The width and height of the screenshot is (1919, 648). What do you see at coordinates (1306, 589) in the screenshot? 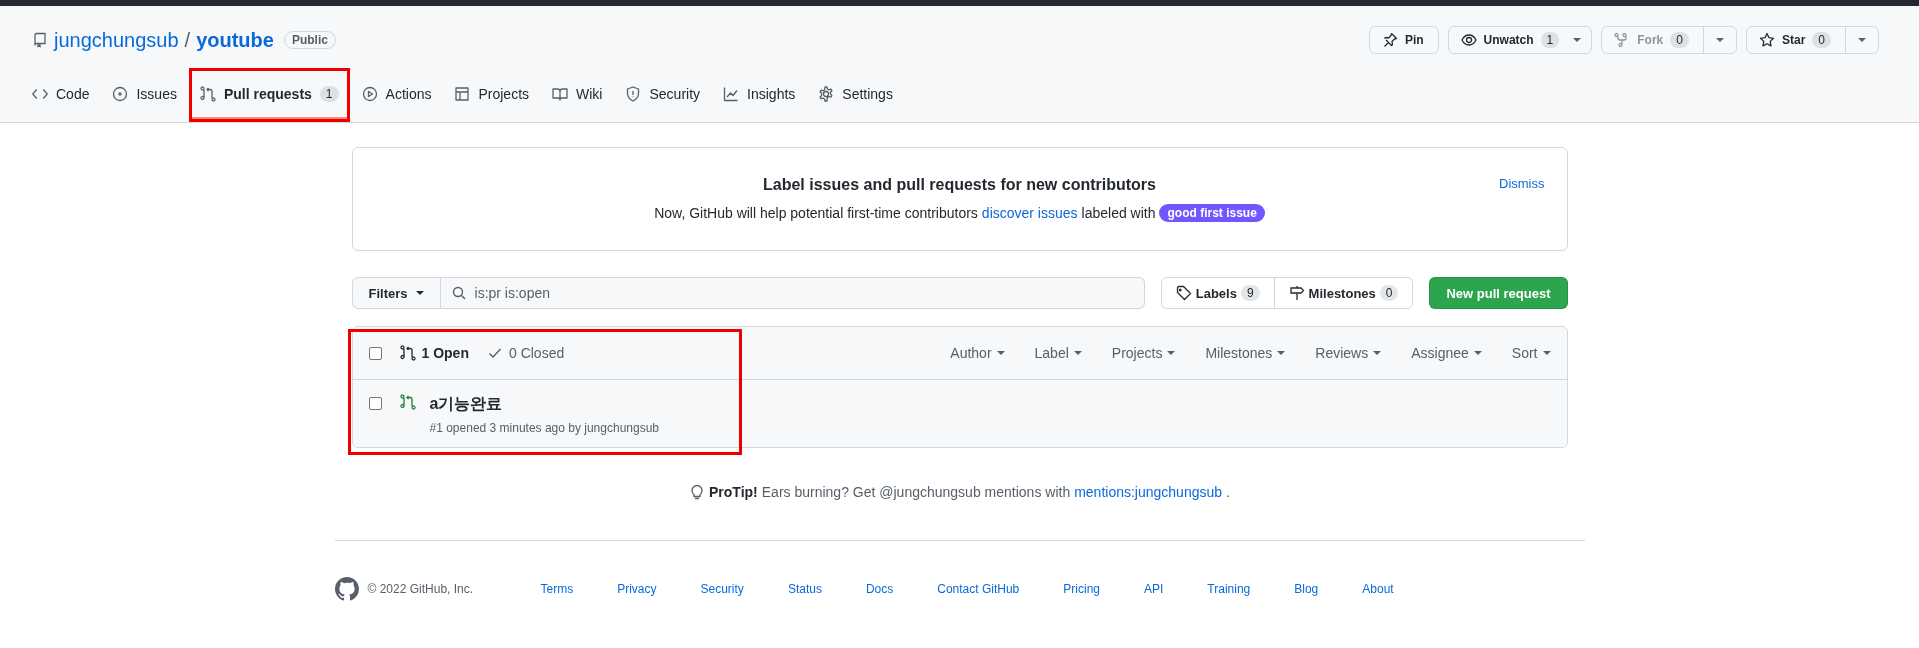
I see `footer-link: Blog` at bounding box center [1306, 589].